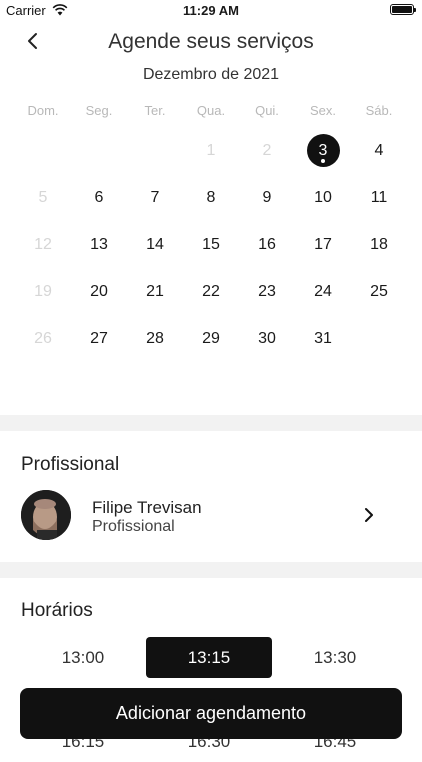 Image resolution: width=422 pixels, height=762 pixels. I want to click on calendar-day: 28, so click(155, 338).